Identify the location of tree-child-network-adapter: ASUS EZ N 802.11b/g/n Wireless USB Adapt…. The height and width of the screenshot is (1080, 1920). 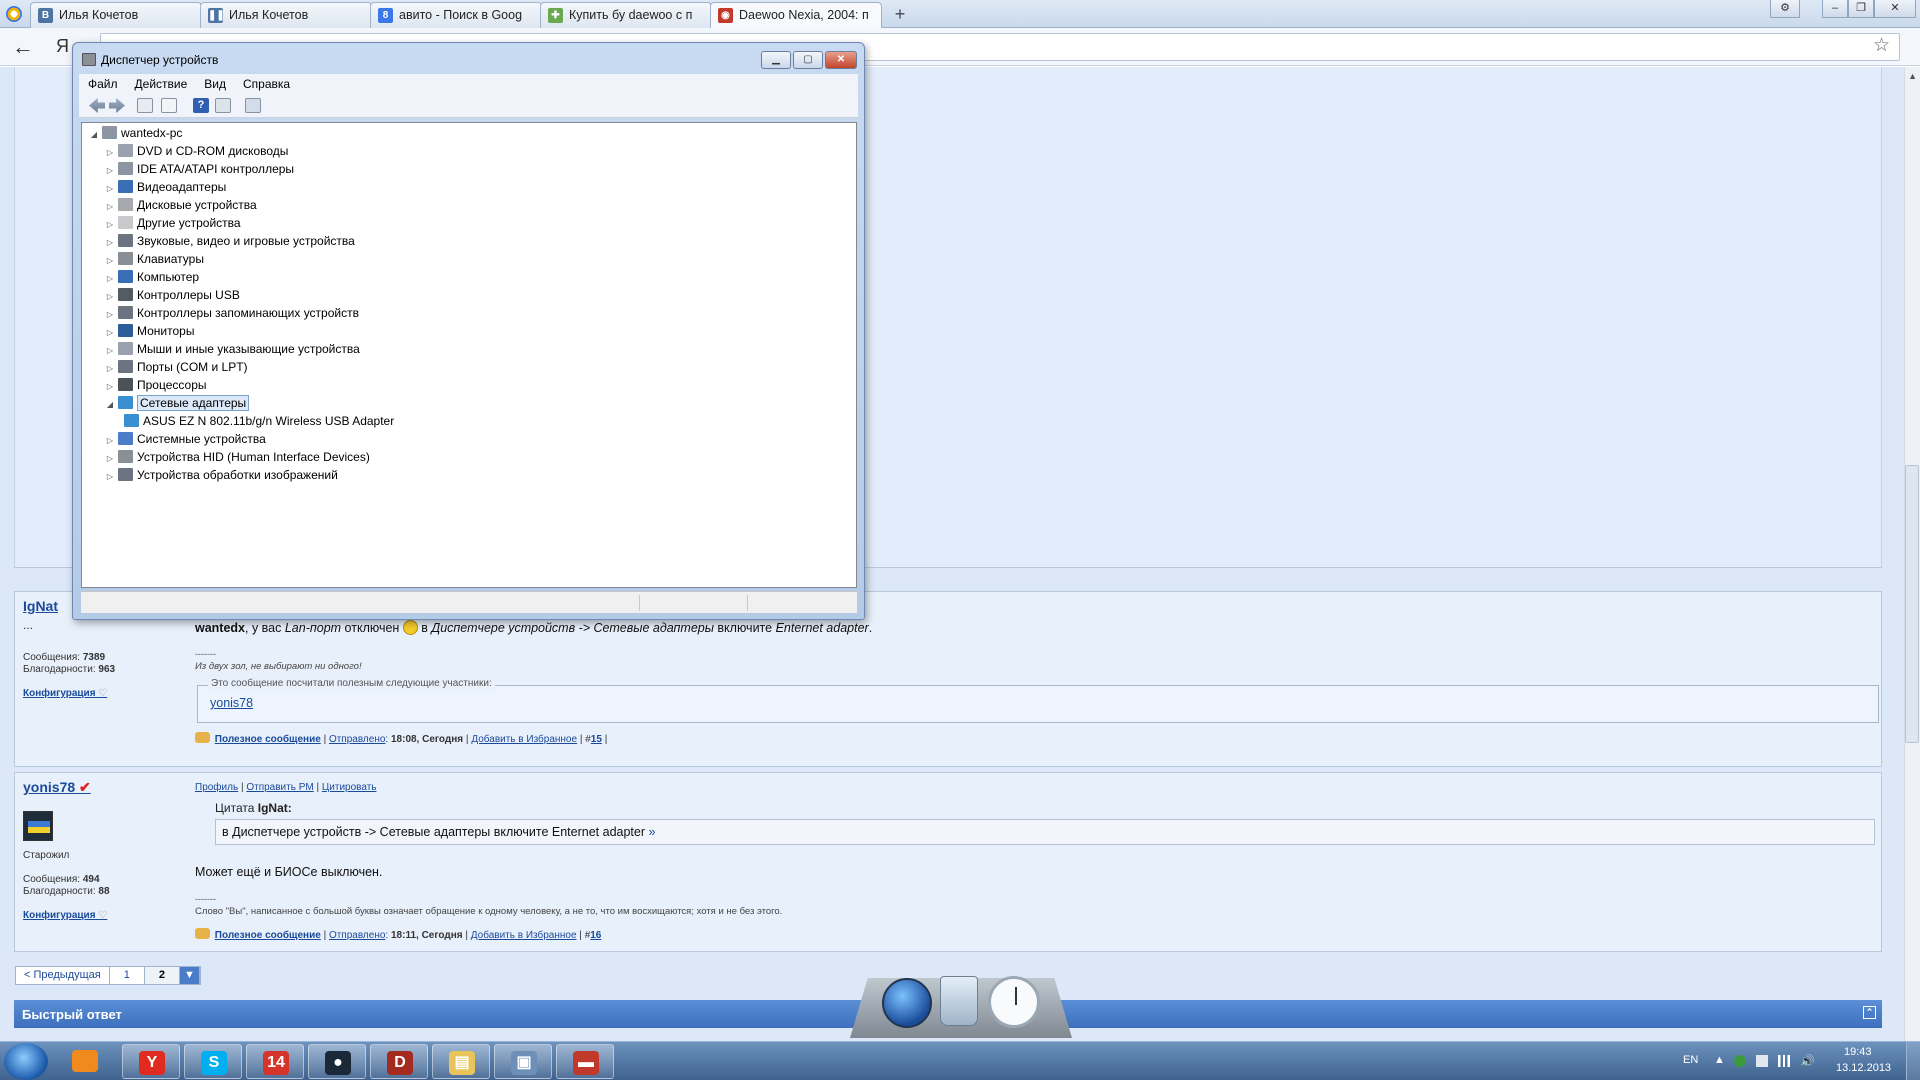
(258, 421).